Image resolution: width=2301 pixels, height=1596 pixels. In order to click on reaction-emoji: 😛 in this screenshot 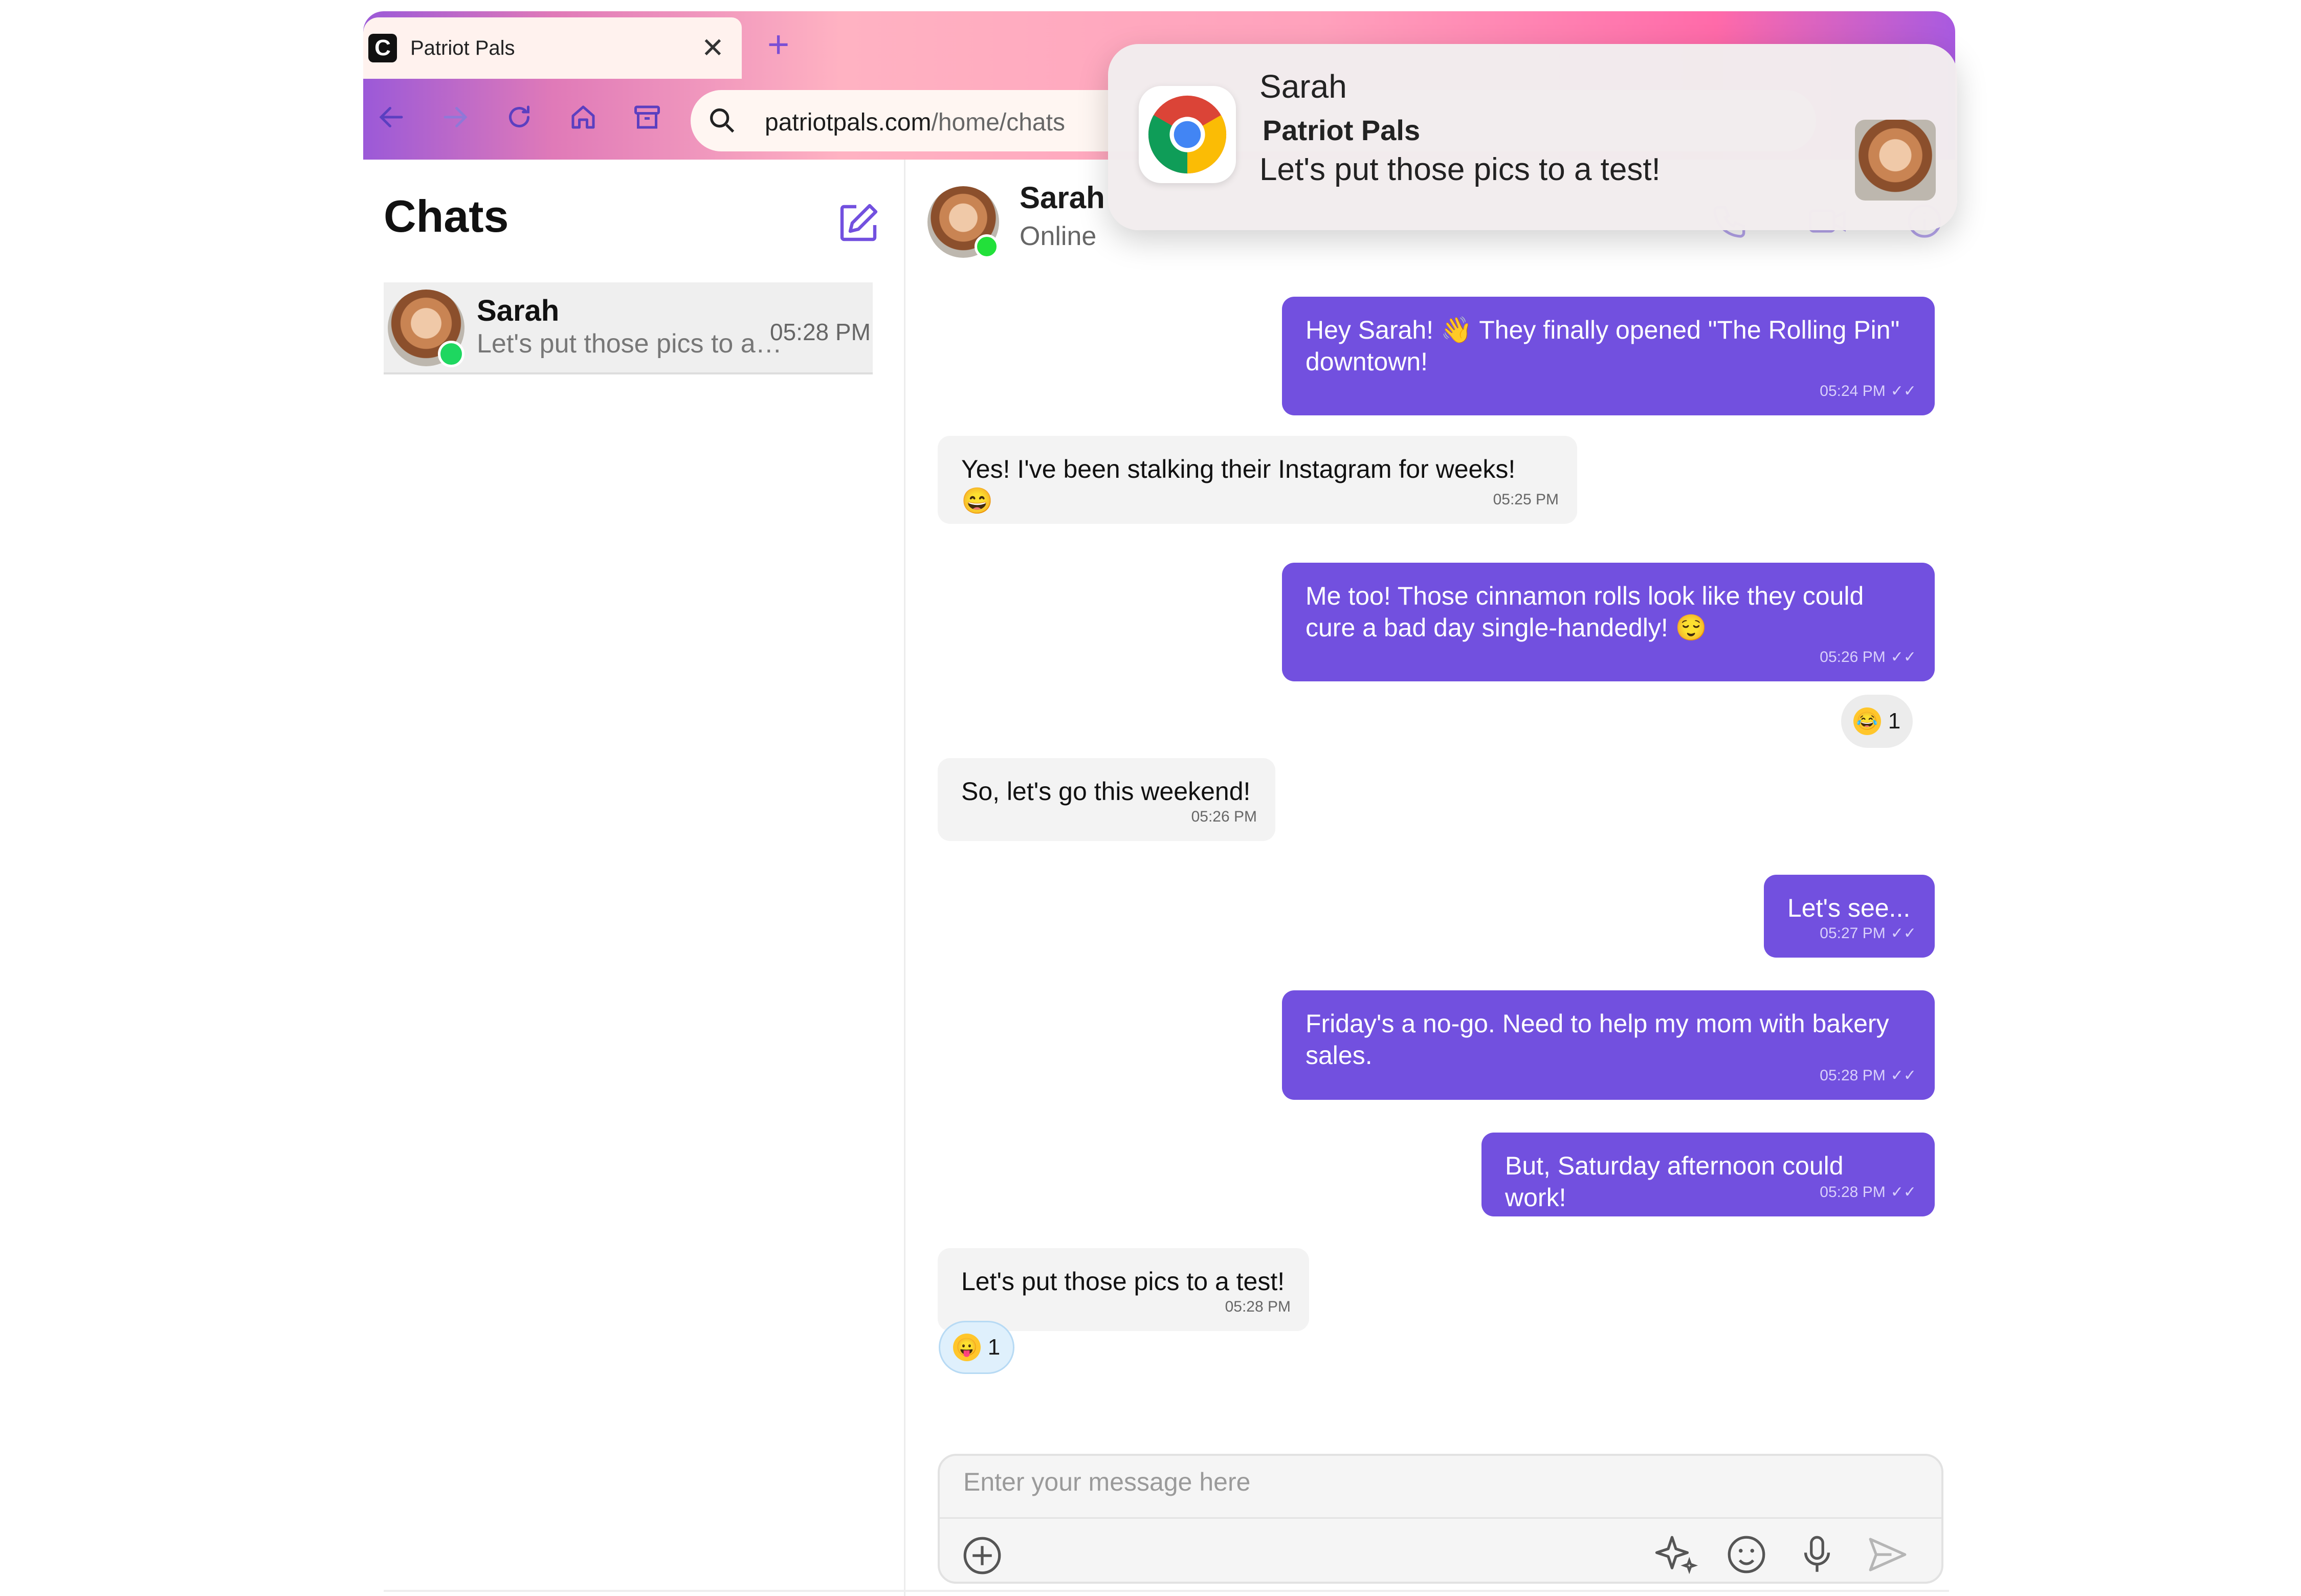, I will do `click(967, 1347)`.